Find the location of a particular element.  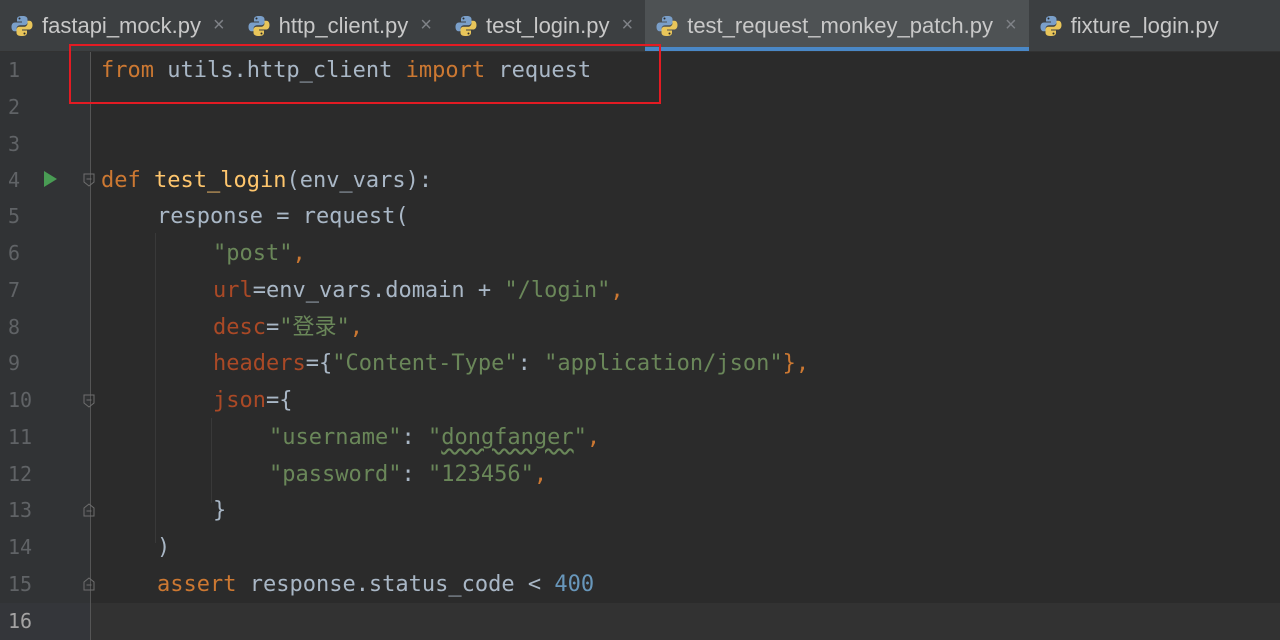

code-line-8: desc="登录", is located at coordinates (288, 327).